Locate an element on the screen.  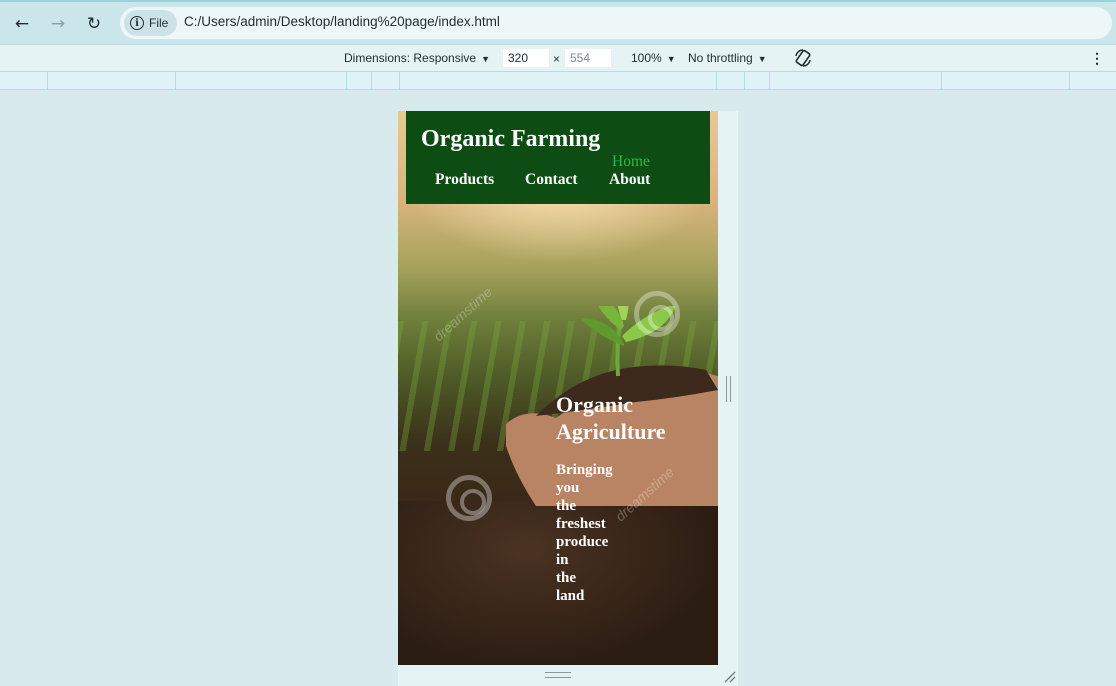
hero-subtitle-word: land is located at coordinates (570, 596).